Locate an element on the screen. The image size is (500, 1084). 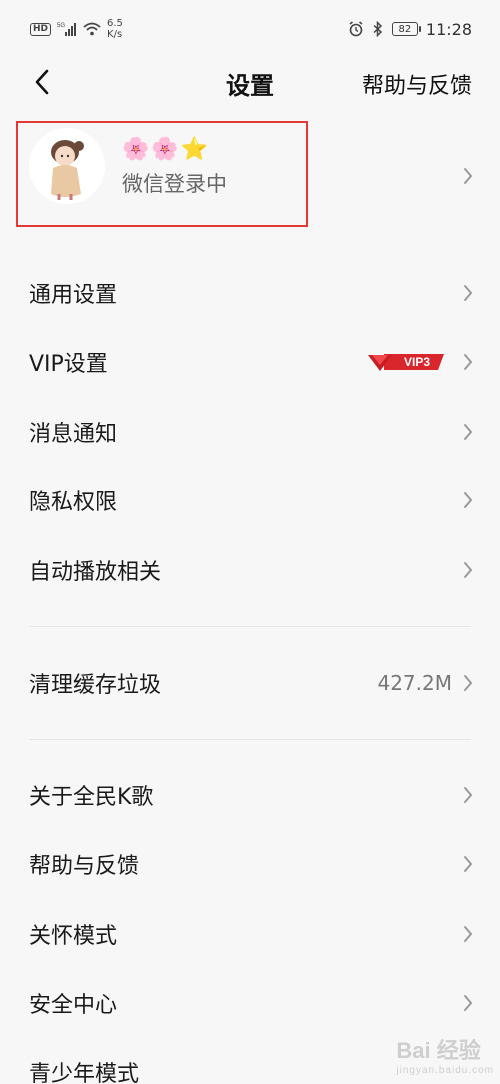
back-button is located at coordinates (42, 82).